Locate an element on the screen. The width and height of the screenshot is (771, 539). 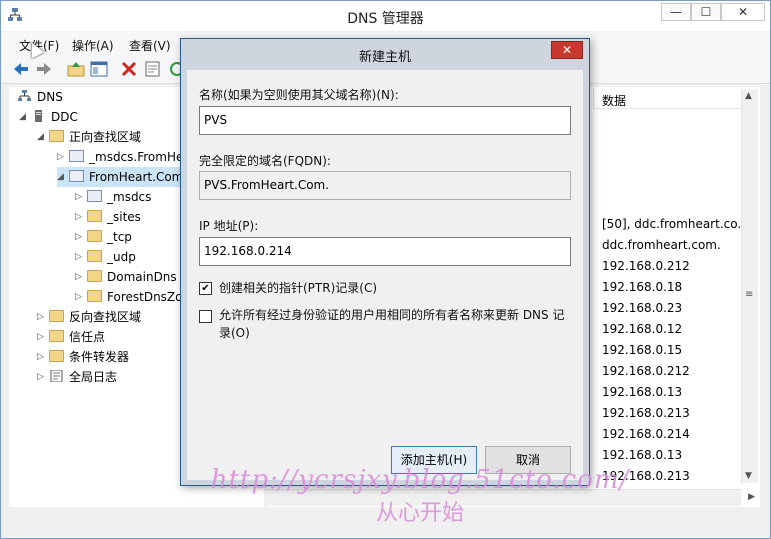
scroll-up-icon: ▲ is located at coordinates (748, 96).